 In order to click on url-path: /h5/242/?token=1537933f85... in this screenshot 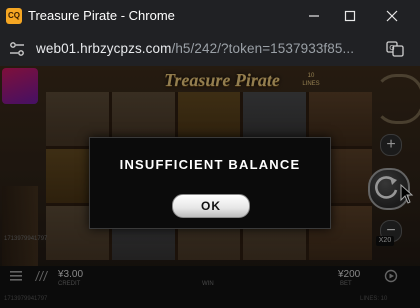, I will do `click(263, 48)`.